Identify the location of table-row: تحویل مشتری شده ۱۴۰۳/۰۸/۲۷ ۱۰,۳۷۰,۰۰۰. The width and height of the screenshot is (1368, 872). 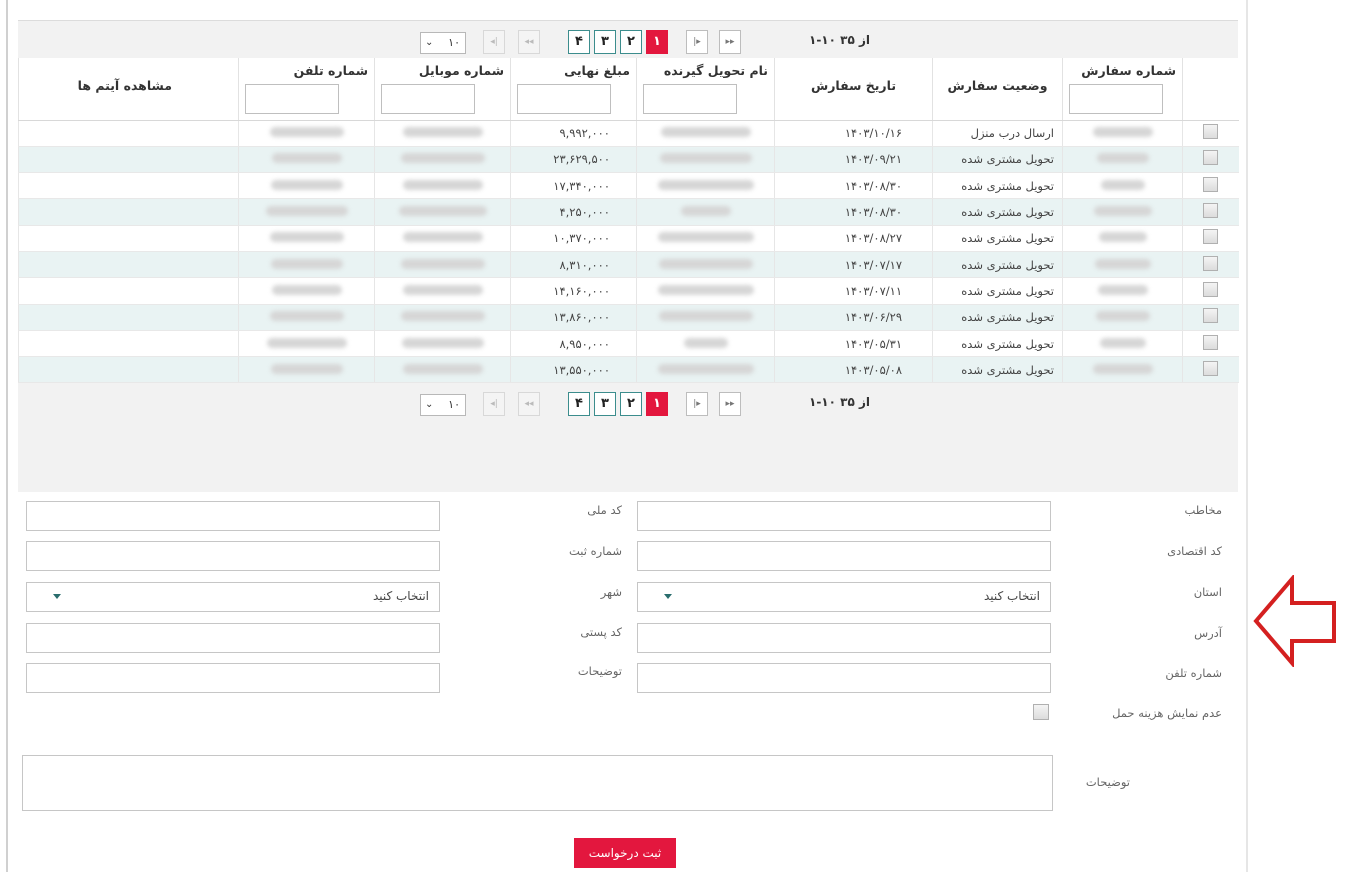
(628, 238).